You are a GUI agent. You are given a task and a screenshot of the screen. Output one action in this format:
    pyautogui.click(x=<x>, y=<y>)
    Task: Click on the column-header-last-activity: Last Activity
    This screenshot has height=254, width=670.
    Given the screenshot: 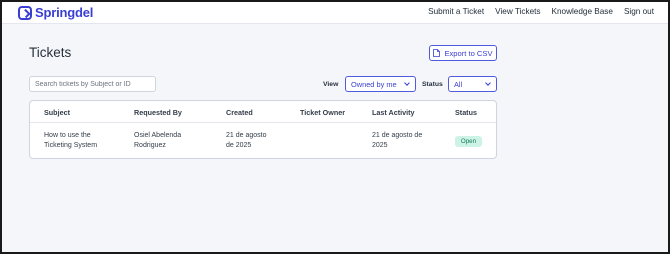 What is the action you would take?
    pyautogui.click(x=393, y=112)
    